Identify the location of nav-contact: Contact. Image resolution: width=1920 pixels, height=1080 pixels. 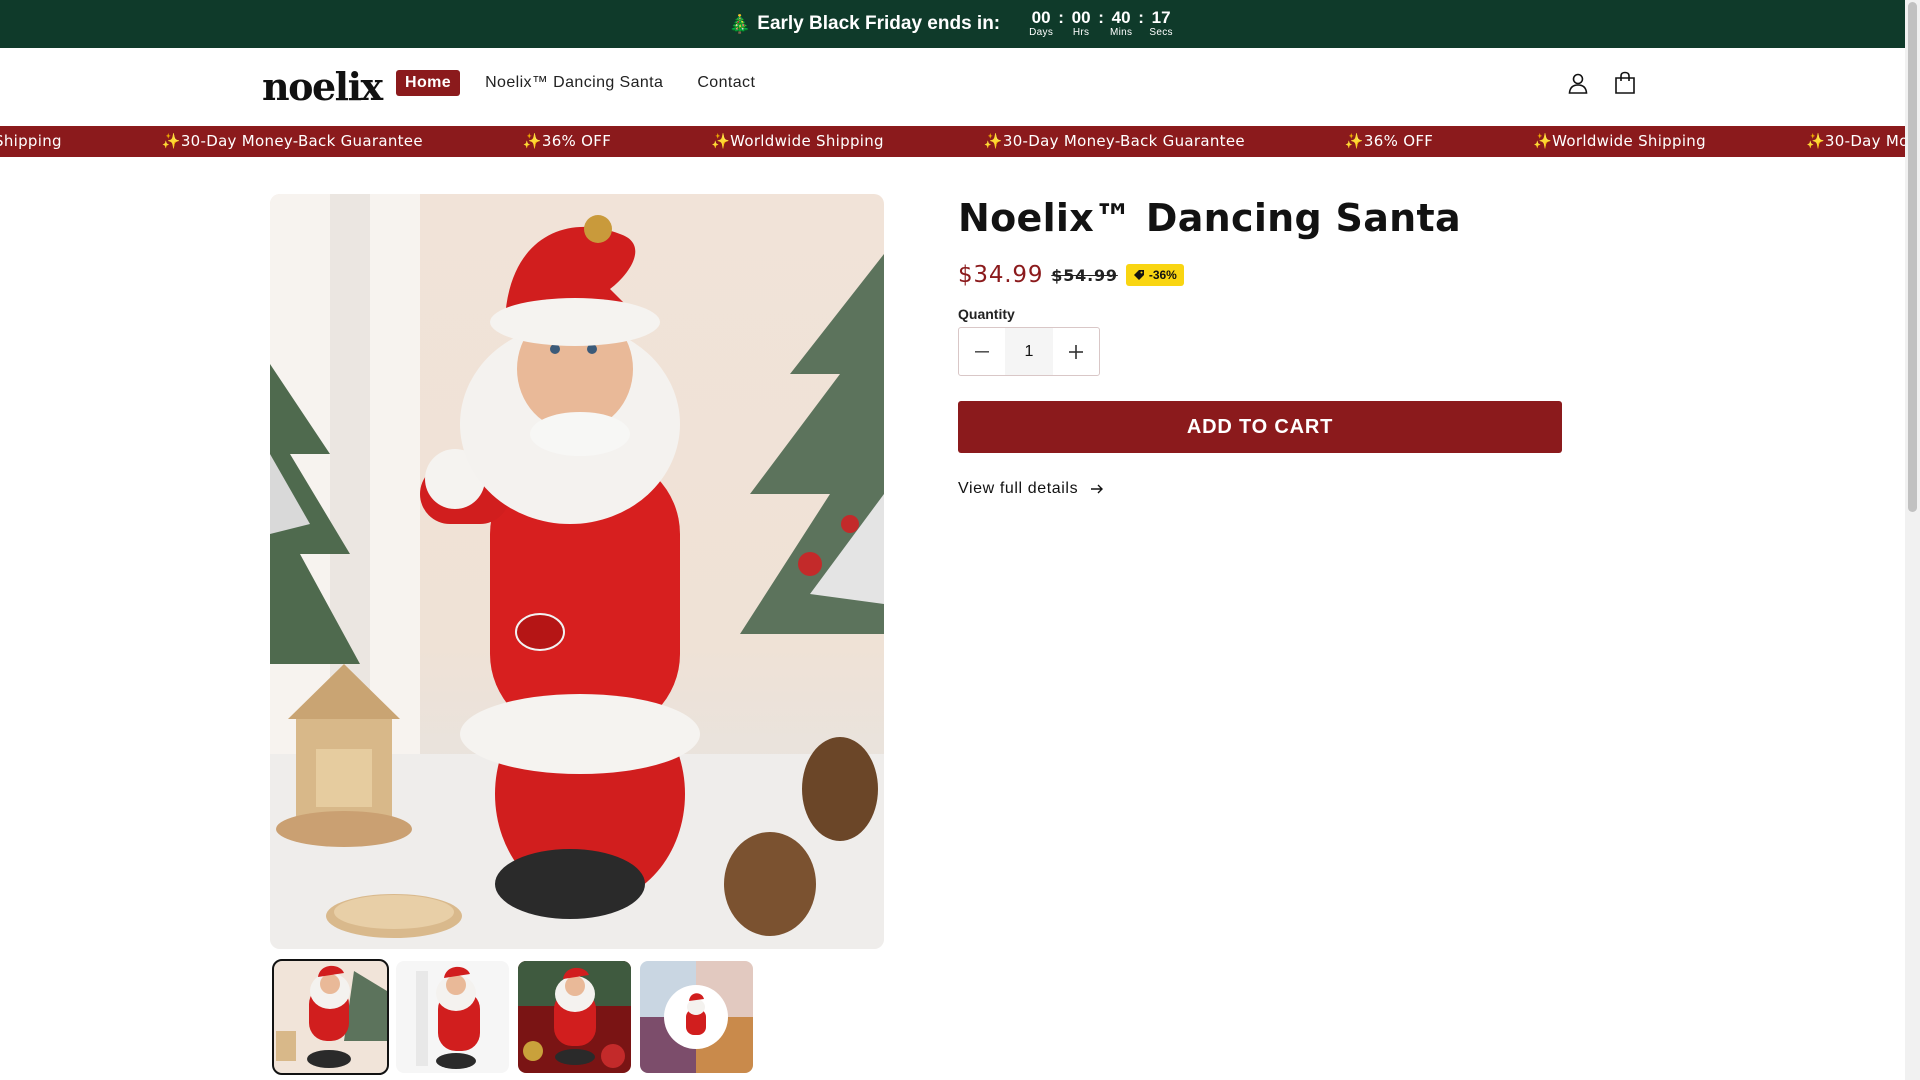
(726, 83).